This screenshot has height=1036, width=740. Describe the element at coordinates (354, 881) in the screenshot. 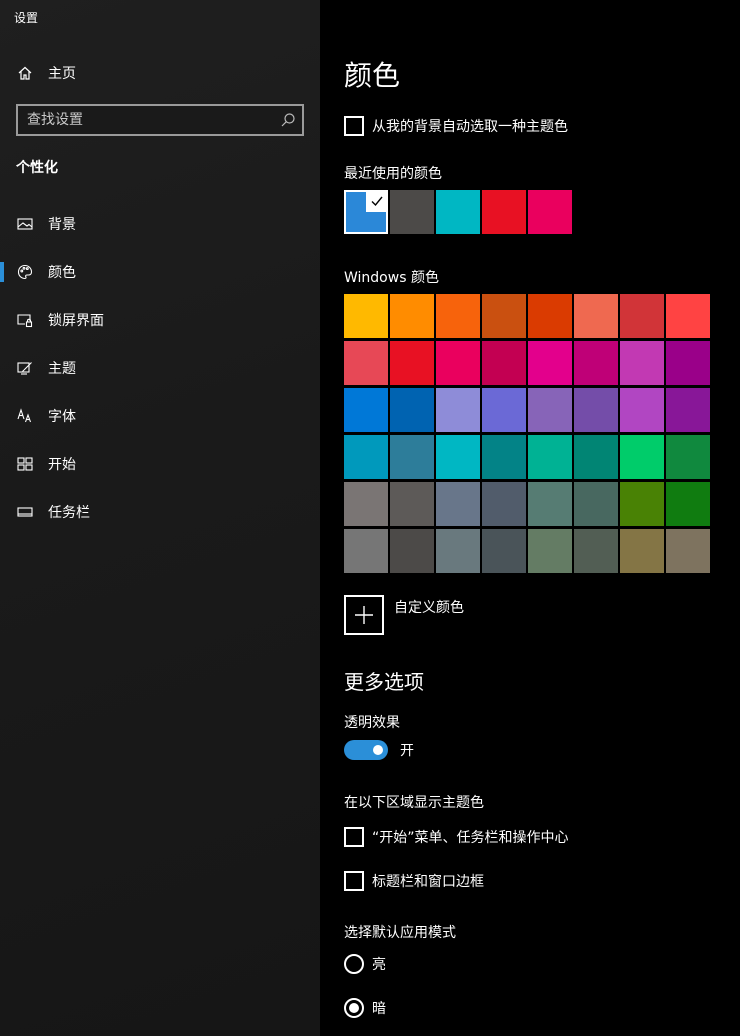

I see `accent-titlebar-checkbox` at that location.